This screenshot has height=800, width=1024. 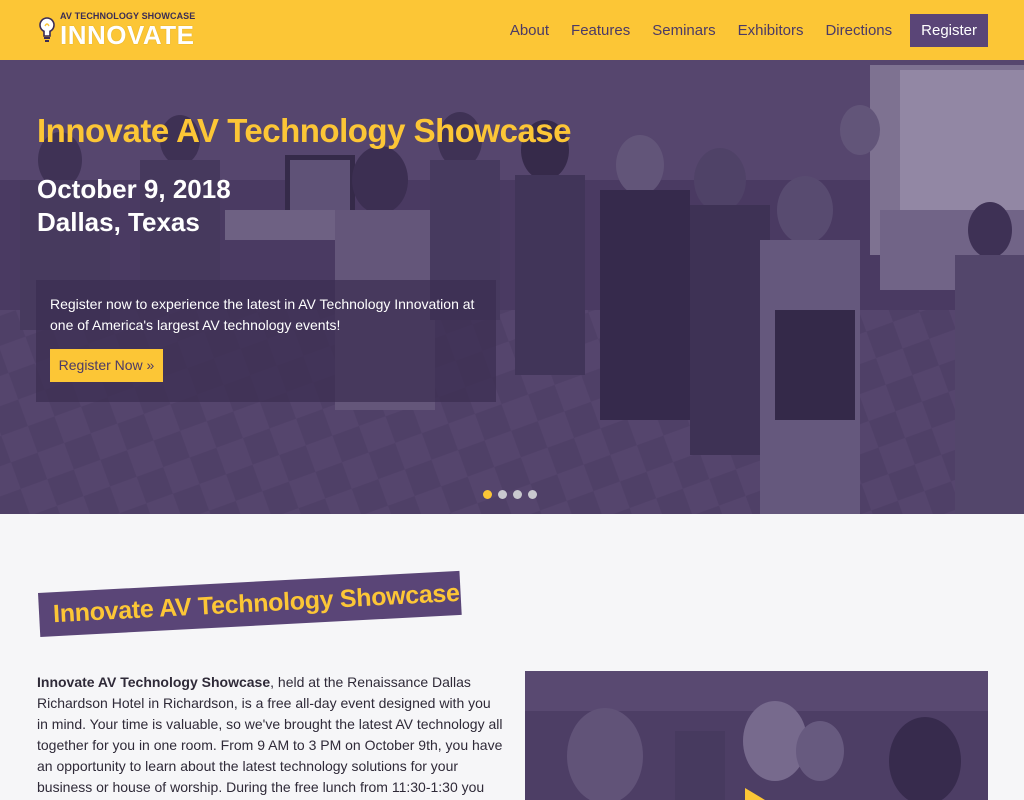 I want to click on section-heading: Innovate AV Technology Showcase, so click(x=256, y=603).